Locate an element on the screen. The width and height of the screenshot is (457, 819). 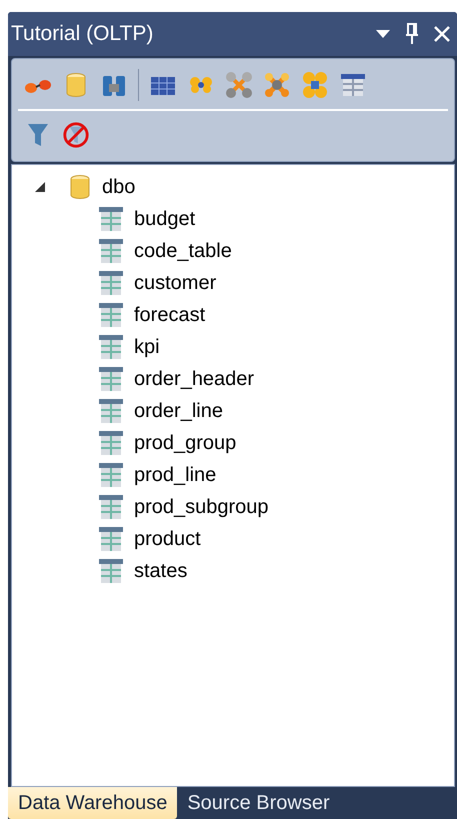
tree-item: order_header is located at coordinates (194, 379).